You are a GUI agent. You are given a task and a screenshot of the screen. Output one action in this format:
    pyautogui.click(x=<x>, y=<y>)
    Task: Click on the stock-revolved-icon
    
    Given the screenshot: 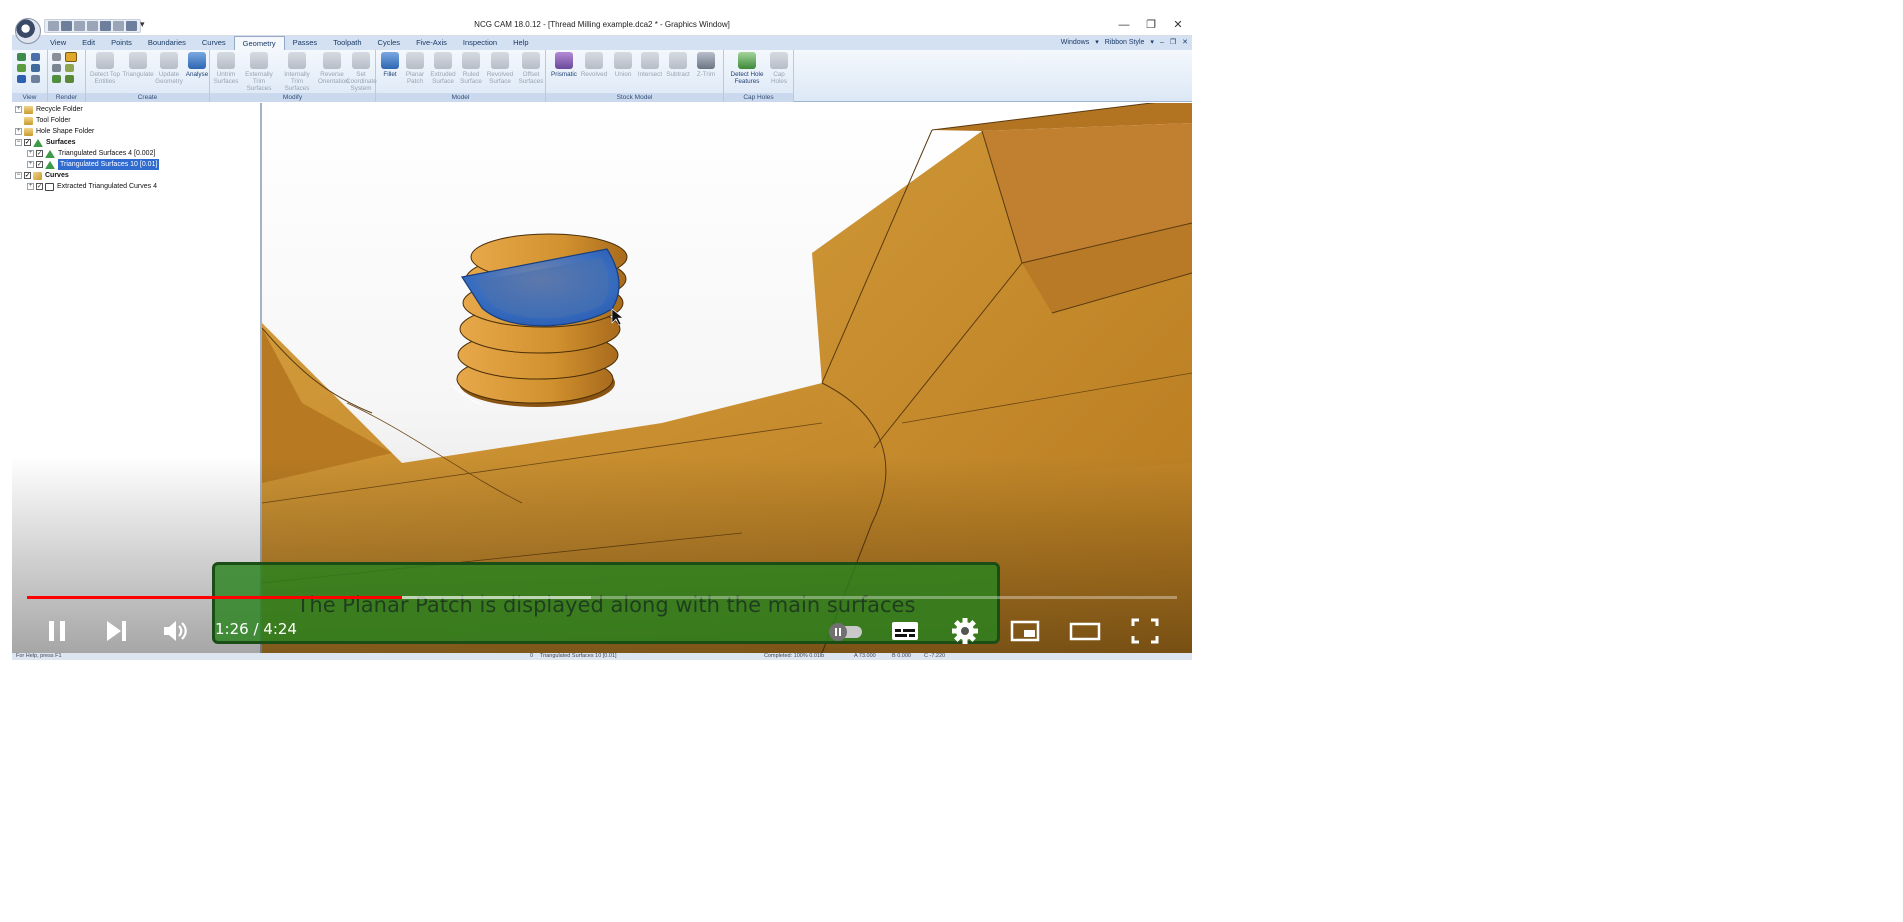 What is the action you would take?
    pyautogui.click(x=594, y=60)
    